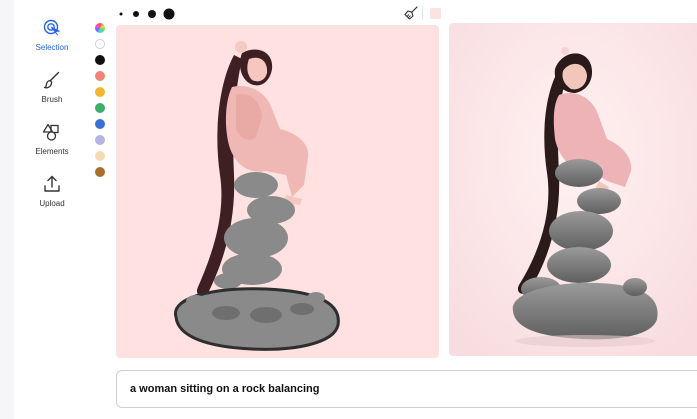 This screenshot has width=697, height=419. I want to click on left-rail, so click(7, 209).